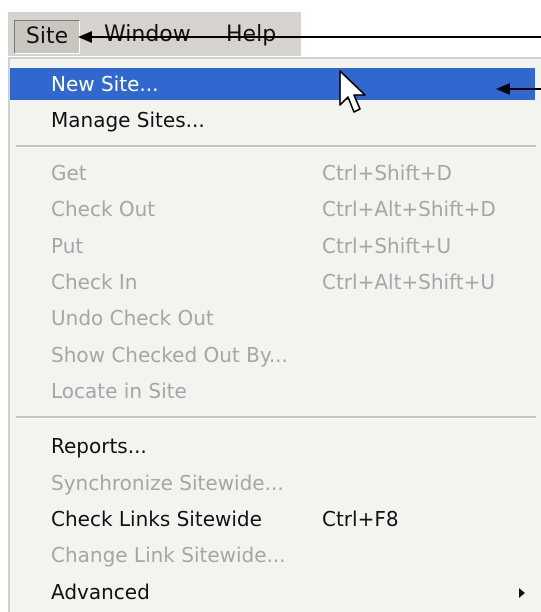 The image size is (541, 612). I want to click on menu-item-shortcut: Ctrl+Alt+Shift+U, so click(409, 282).